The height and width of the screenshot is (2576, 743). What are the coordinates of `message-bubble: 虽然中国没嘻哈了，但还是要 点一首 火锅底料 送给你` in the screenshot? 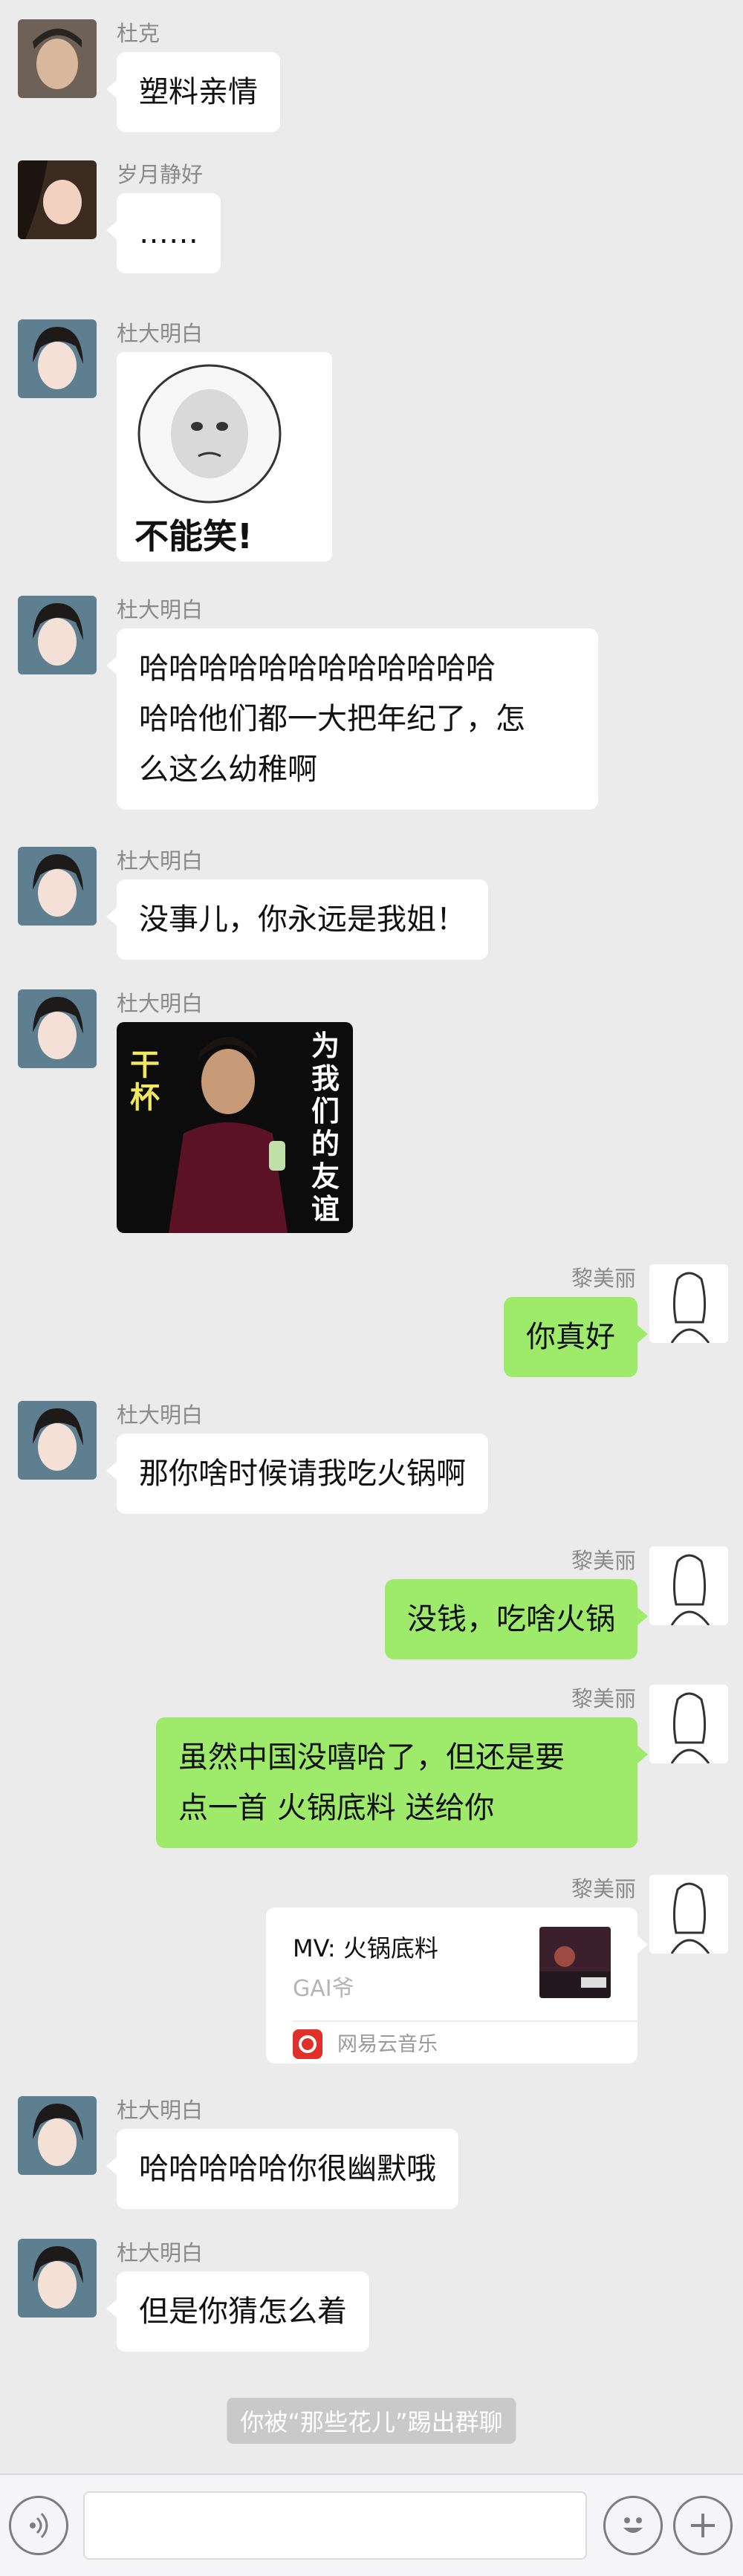 It's located at (402, 1782).